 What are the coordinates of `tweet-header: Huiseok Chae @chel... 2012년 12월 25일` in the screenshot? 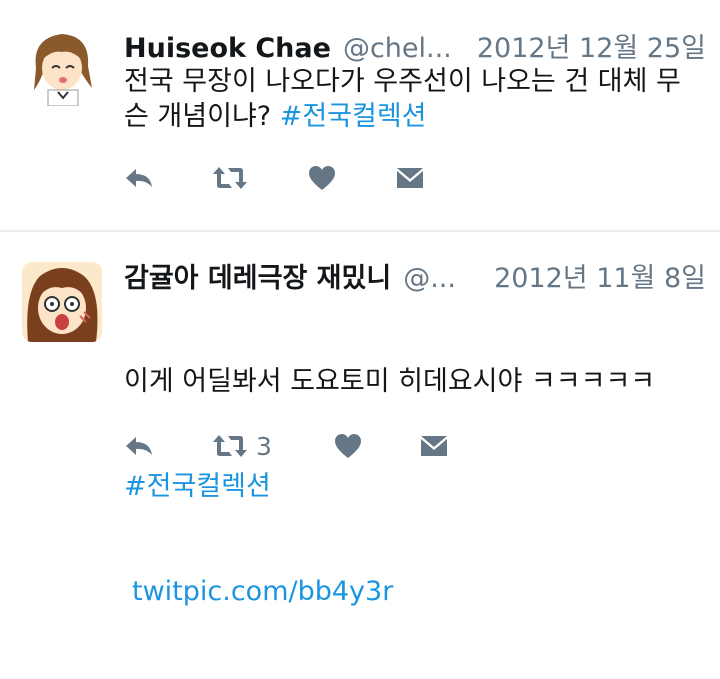 It's located at (415, 46).